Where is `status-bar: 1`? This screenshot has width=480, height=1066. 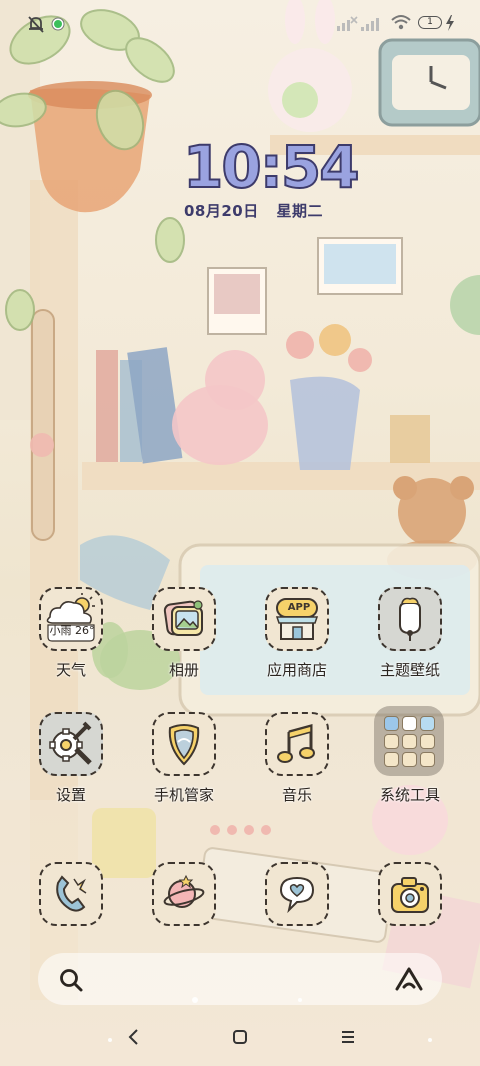 status-bar: 1 is located at coordinates (240, 25).